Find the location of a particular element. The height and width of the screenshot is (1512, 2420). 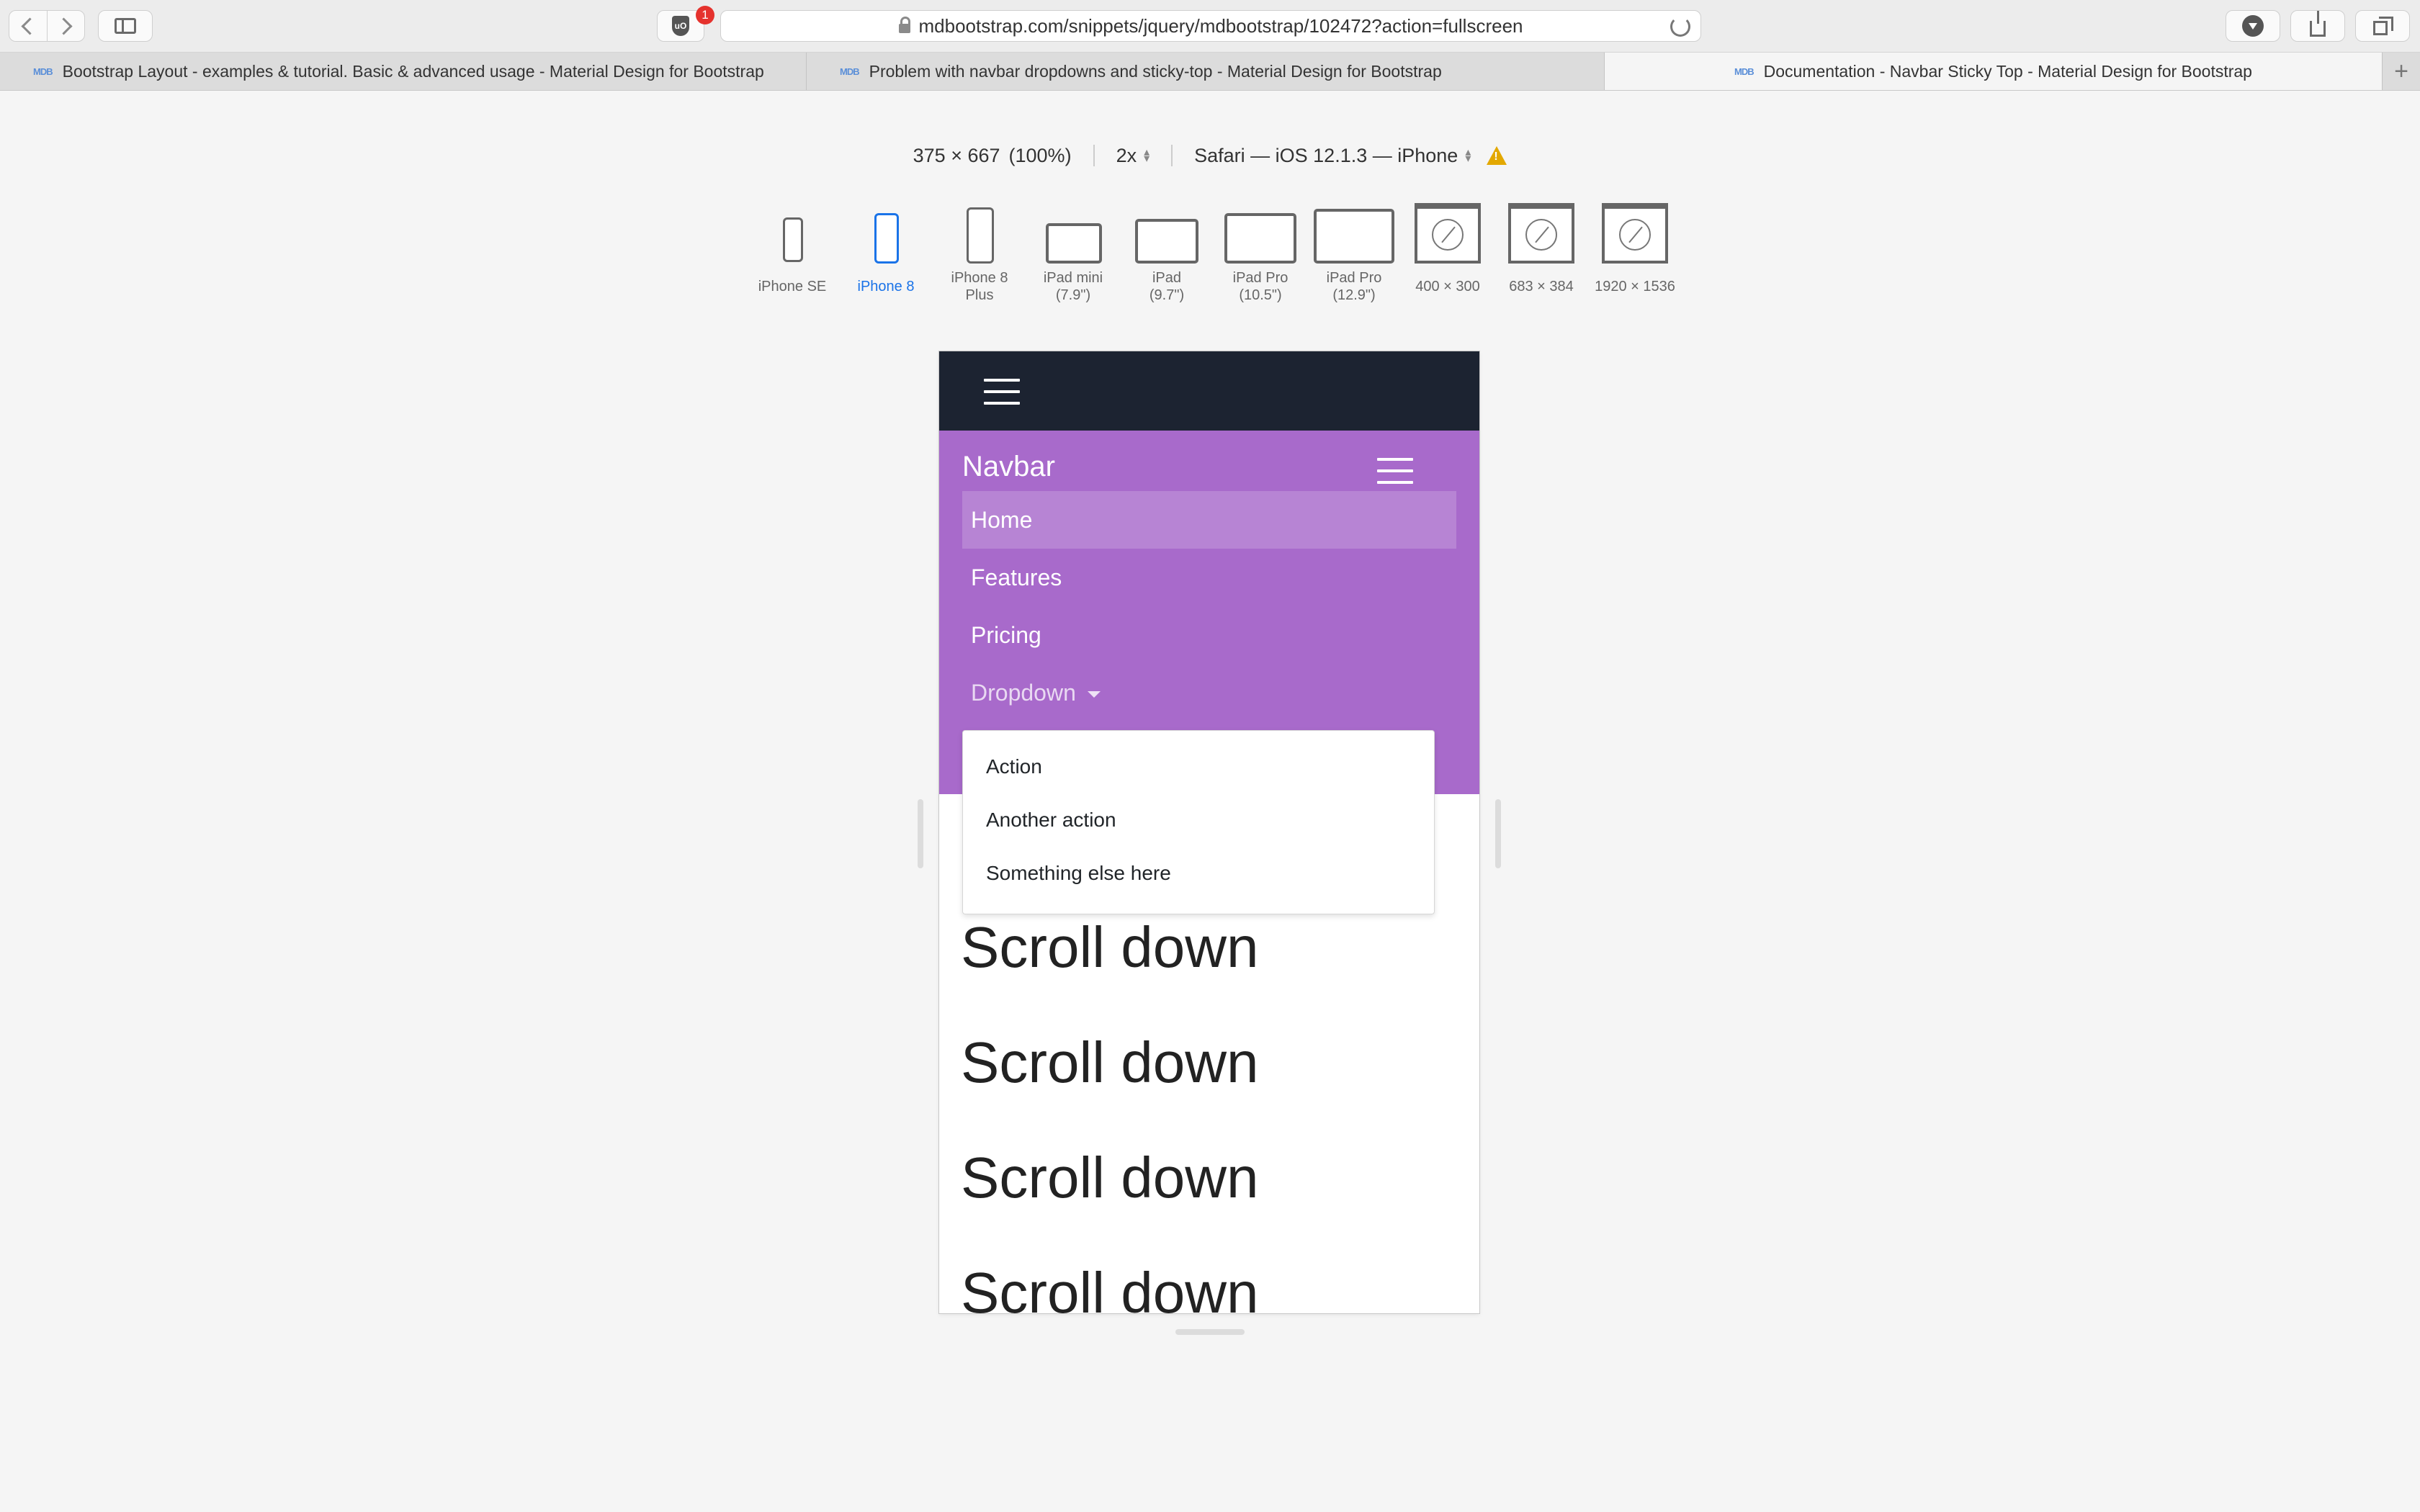

reload-icon is located at coordinates (1680, 27).